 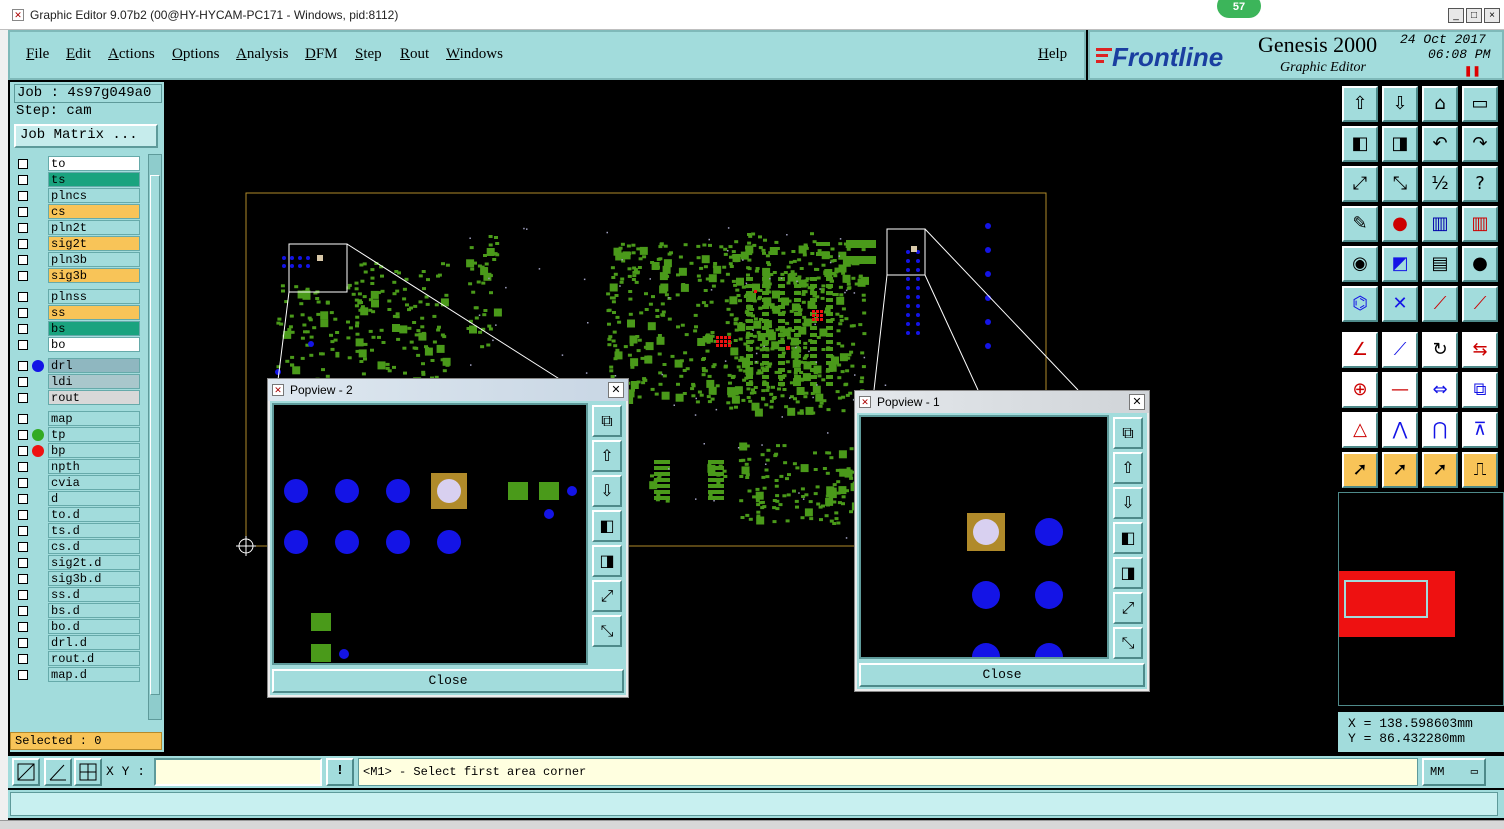 I want to click on popview-1-tool-7: ⤡, so click(x=1128, y=643).